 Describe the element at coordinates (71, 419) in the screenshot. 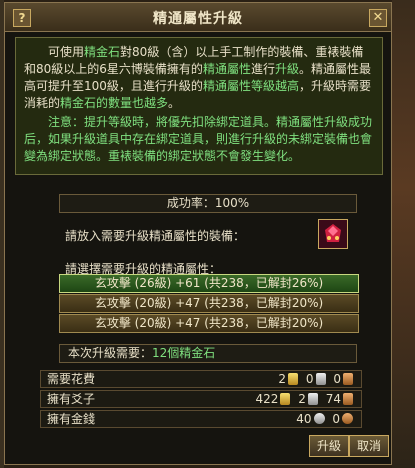

I see `owned-money-label: 擁有金錢` at that location.